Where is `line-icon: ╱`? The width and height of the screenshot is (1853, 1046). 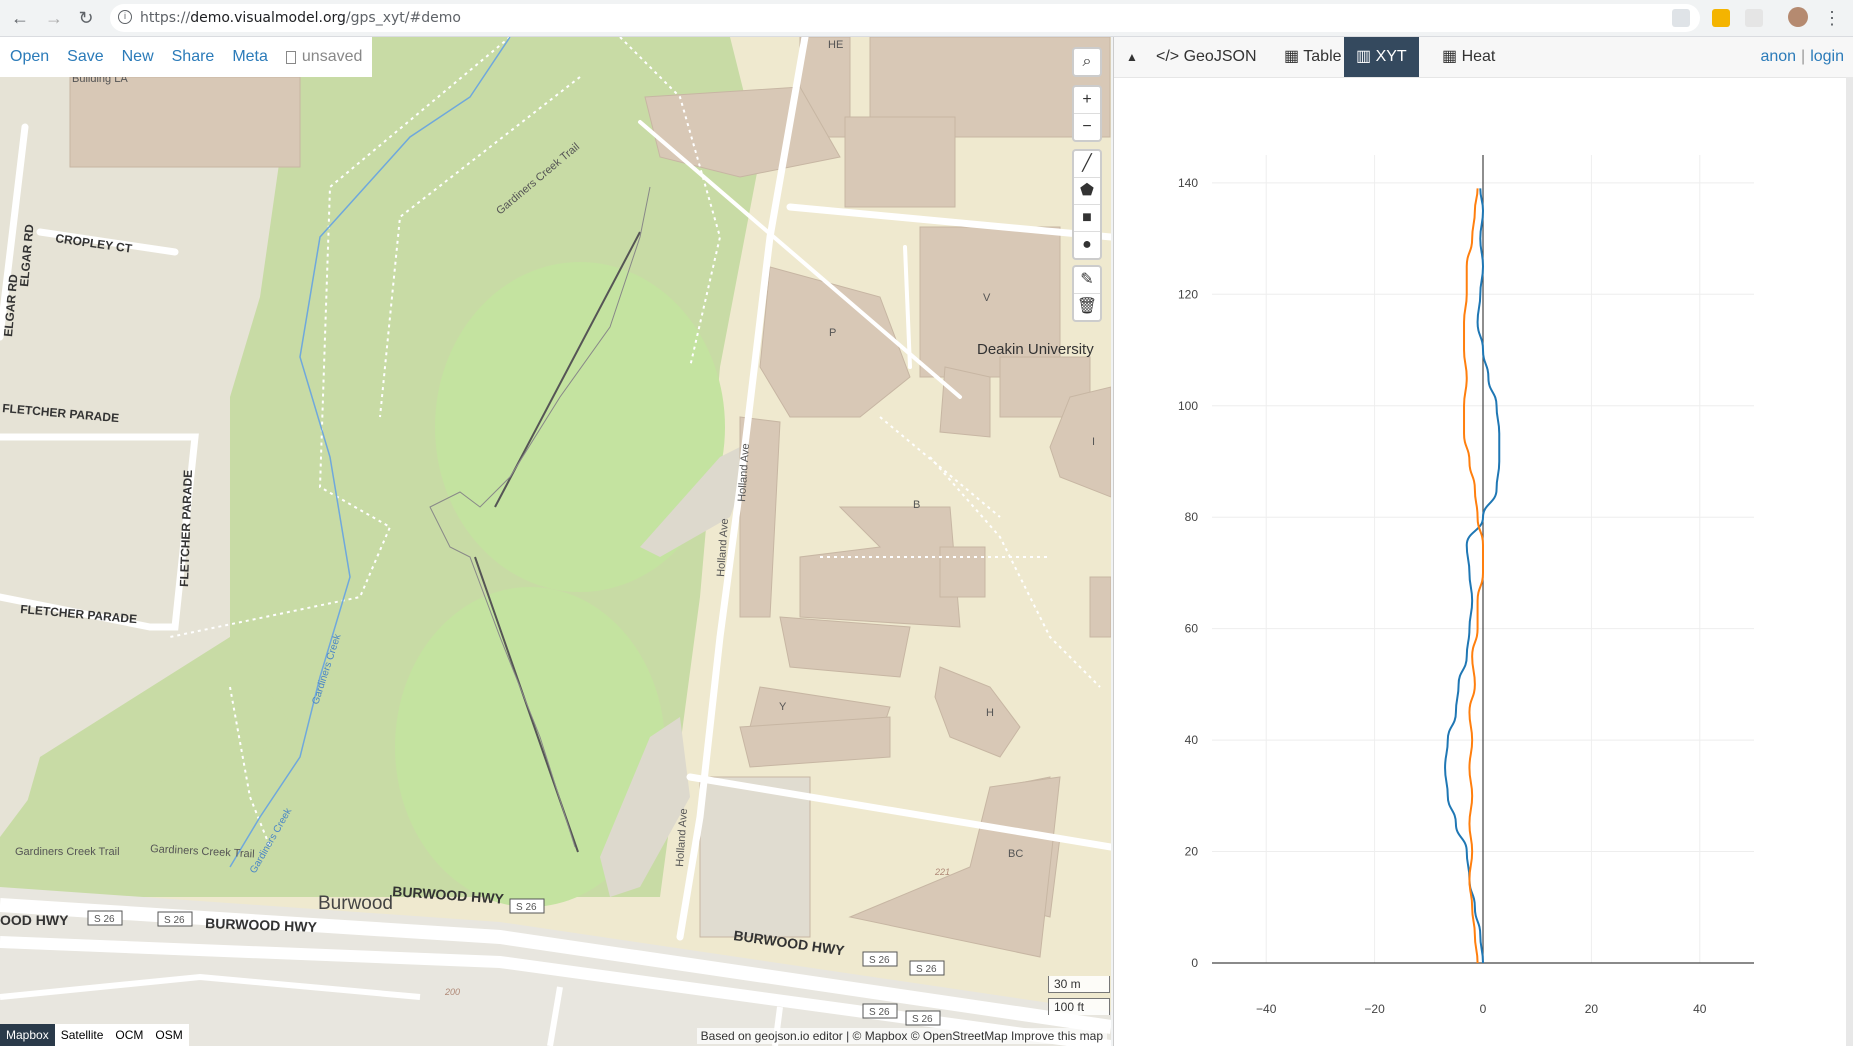
line-icon: ╱ is located at coordinates (1087, 164).